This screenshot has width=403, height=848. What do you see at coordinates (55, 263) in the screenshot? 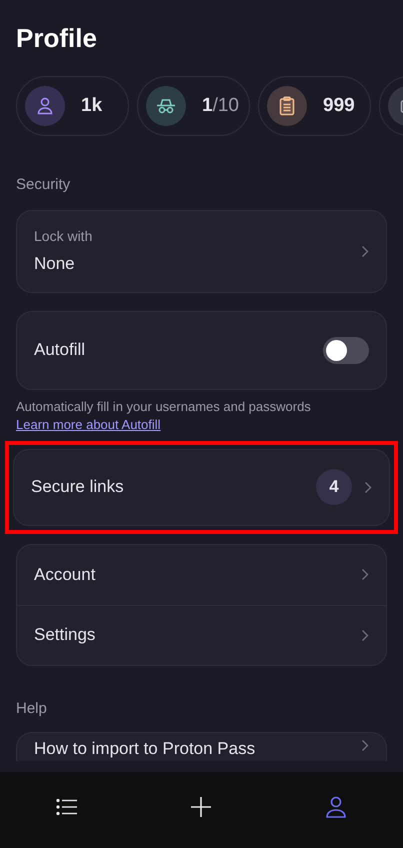
I see `field-value: None` at bounding box center [55, 263].